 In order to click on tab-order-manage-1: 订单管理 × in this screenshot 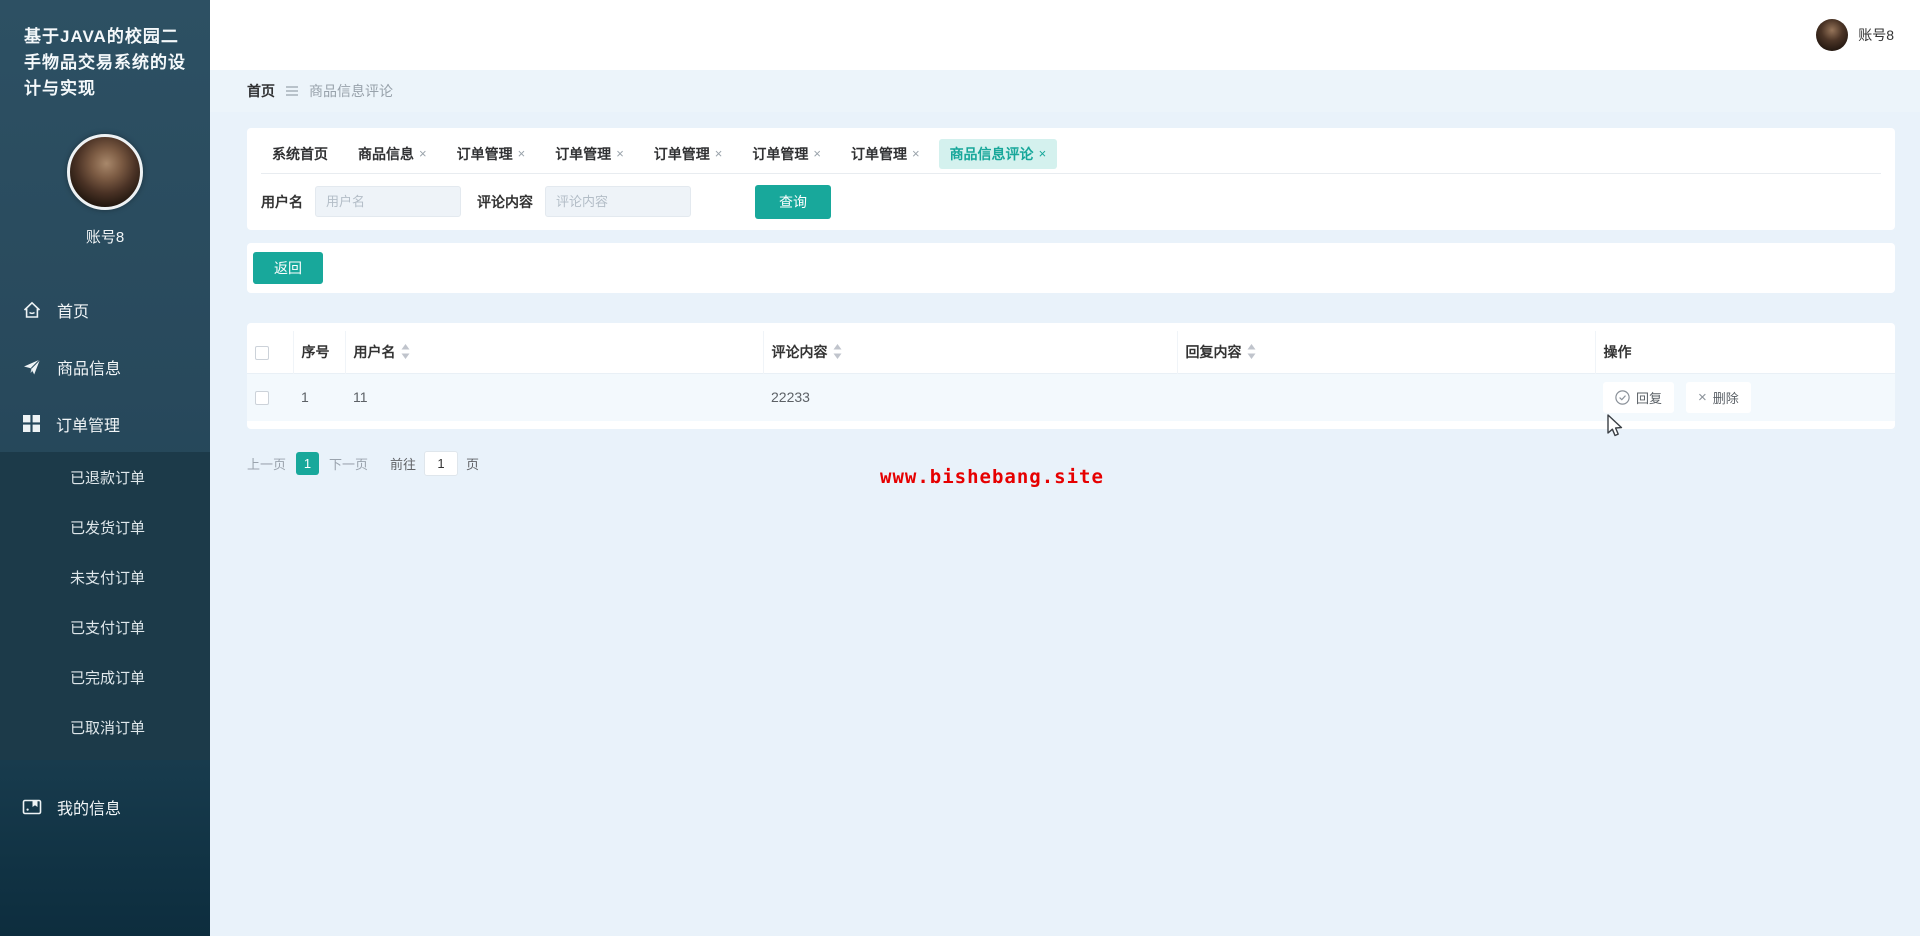, I will do `click(491, 154)`.